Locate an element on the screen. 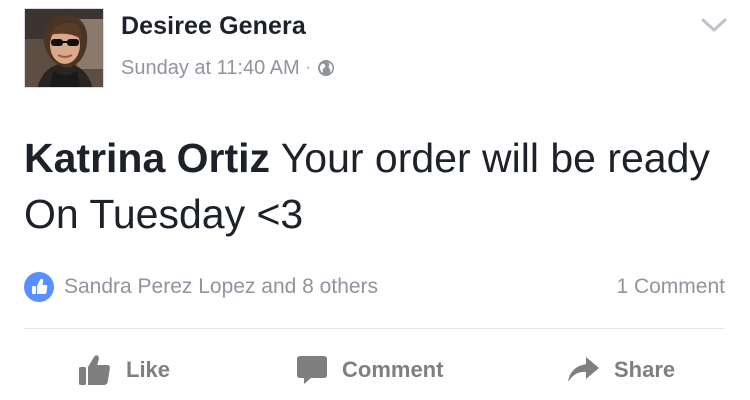 Image resolution: width=750 pixels, height=400 pixels. chevron-down-icon is located at coordinates (714, 26).